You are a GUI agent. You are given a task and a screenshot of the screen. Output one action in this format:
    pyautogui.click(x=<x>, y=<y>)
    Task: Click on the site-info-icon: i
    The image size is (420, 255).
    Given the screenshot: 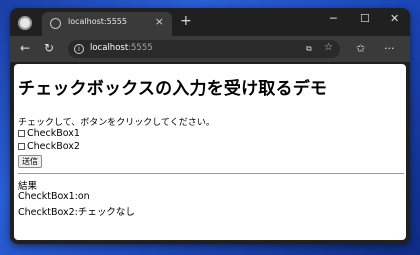 What is the action you would take?
    pyautogui.click(x=79, y=49)
    